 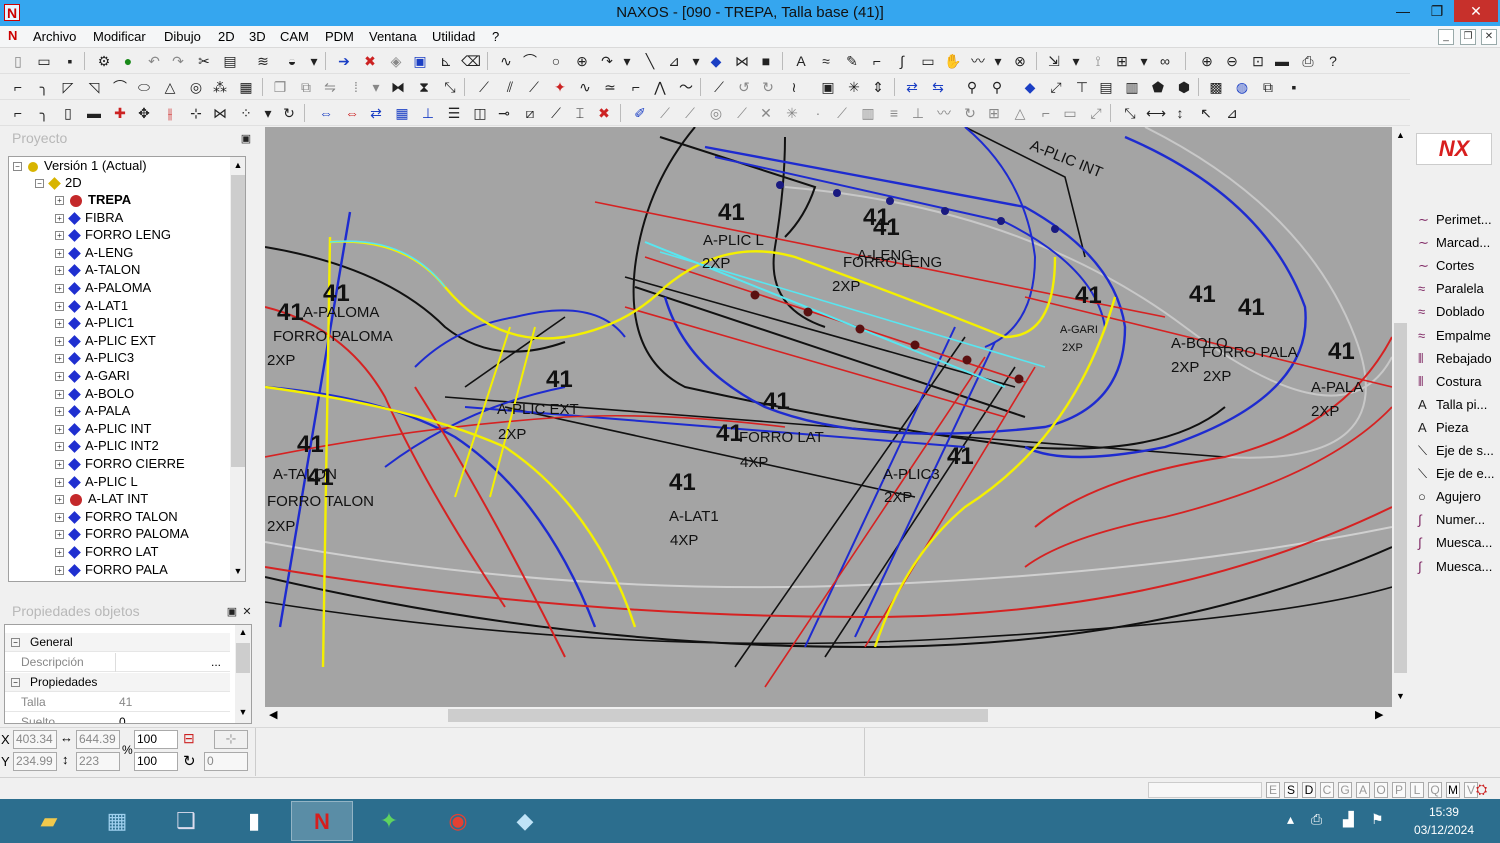 What do you see at coordinates (826, 61) in the screenshot?
I see `wave-icon: ≈` at bounding box center [826, 61].